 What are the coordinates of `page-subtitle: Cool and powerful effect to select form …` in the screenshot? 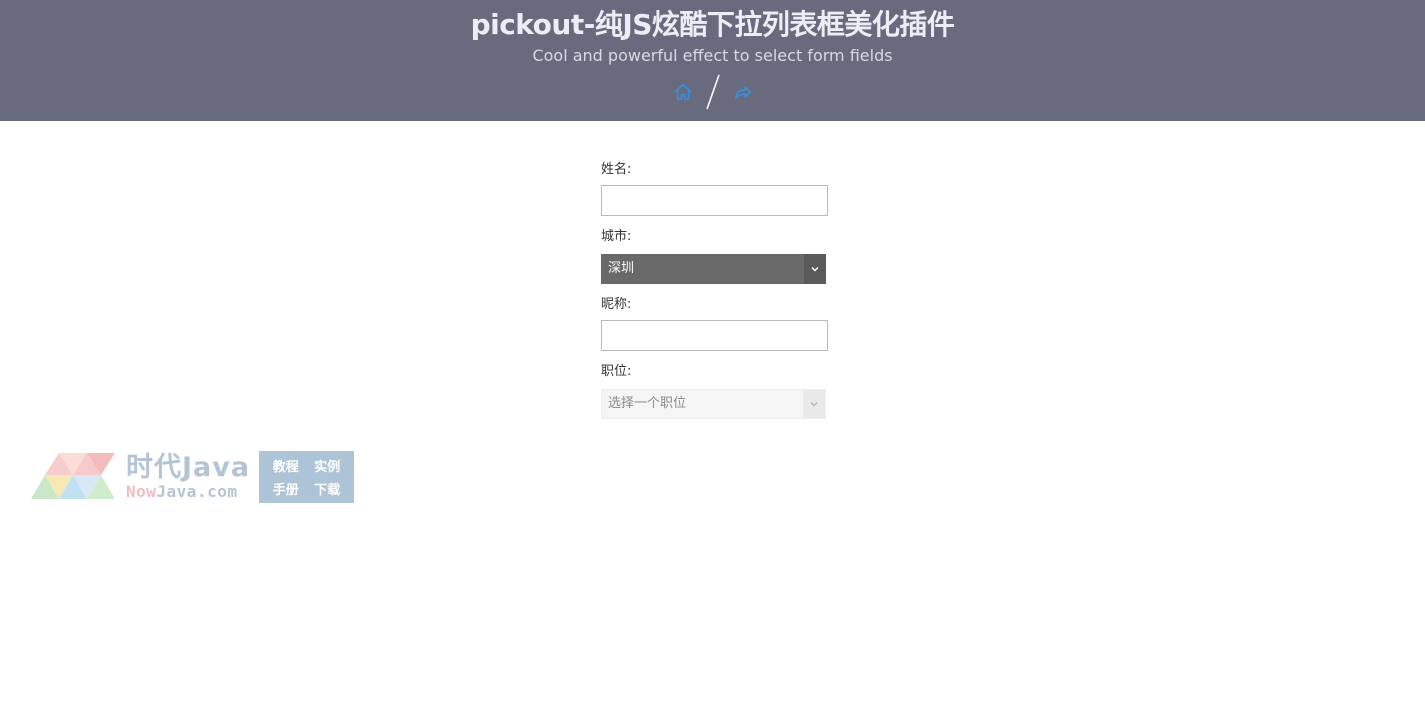 It's located at (712, 55).